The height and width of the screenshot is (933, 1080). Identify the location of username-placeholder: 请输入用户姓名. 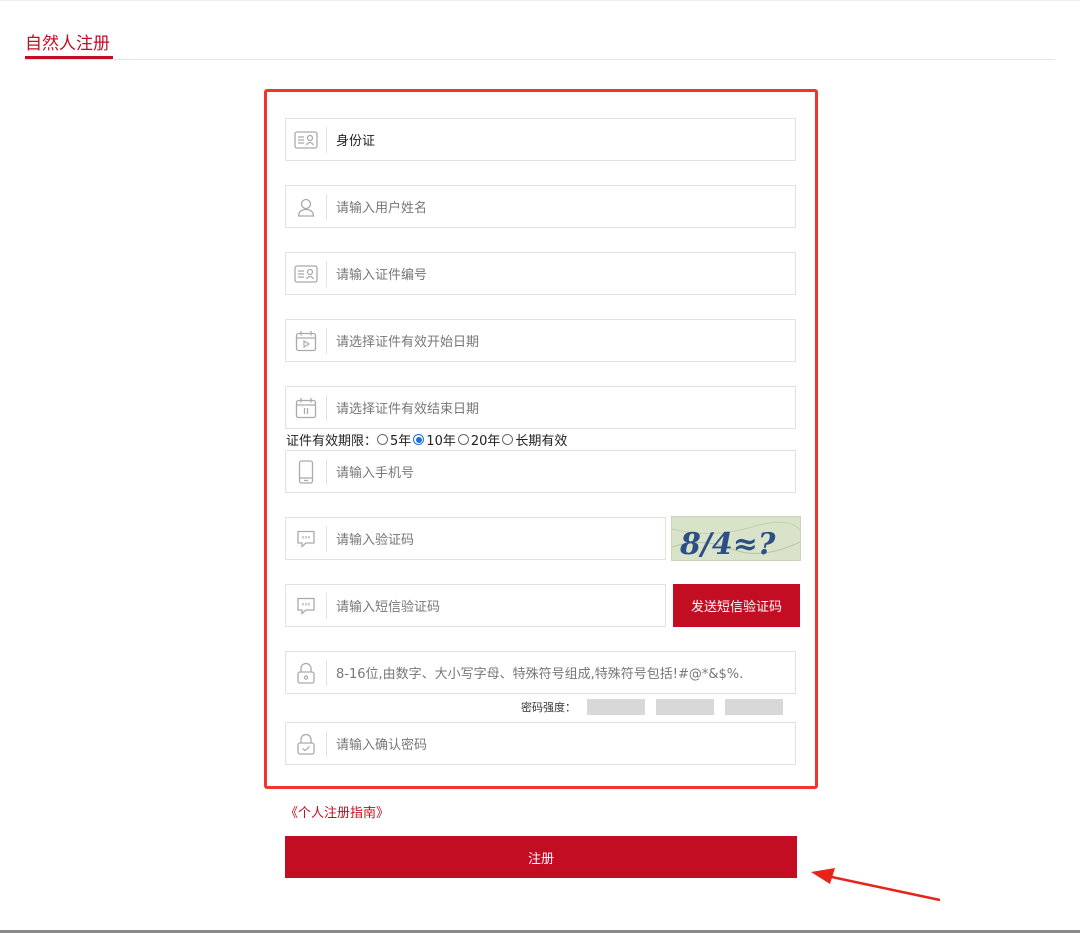
(382, 208).